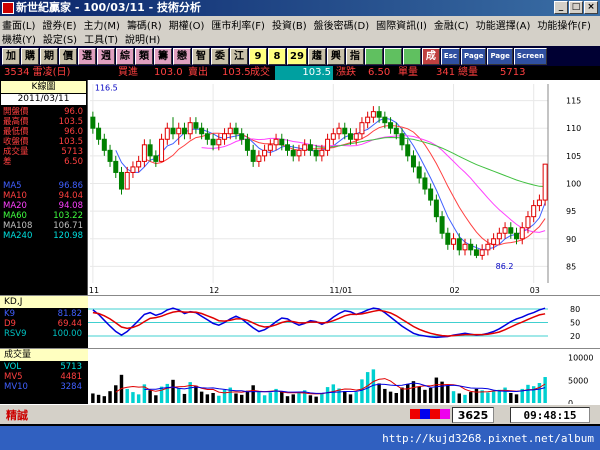 This screenshot has height=450, width=600. What do you see at coordinates (49, 56) in the screenshot?
I see `toolbar-button: 期` at bounding box center [49, 56].